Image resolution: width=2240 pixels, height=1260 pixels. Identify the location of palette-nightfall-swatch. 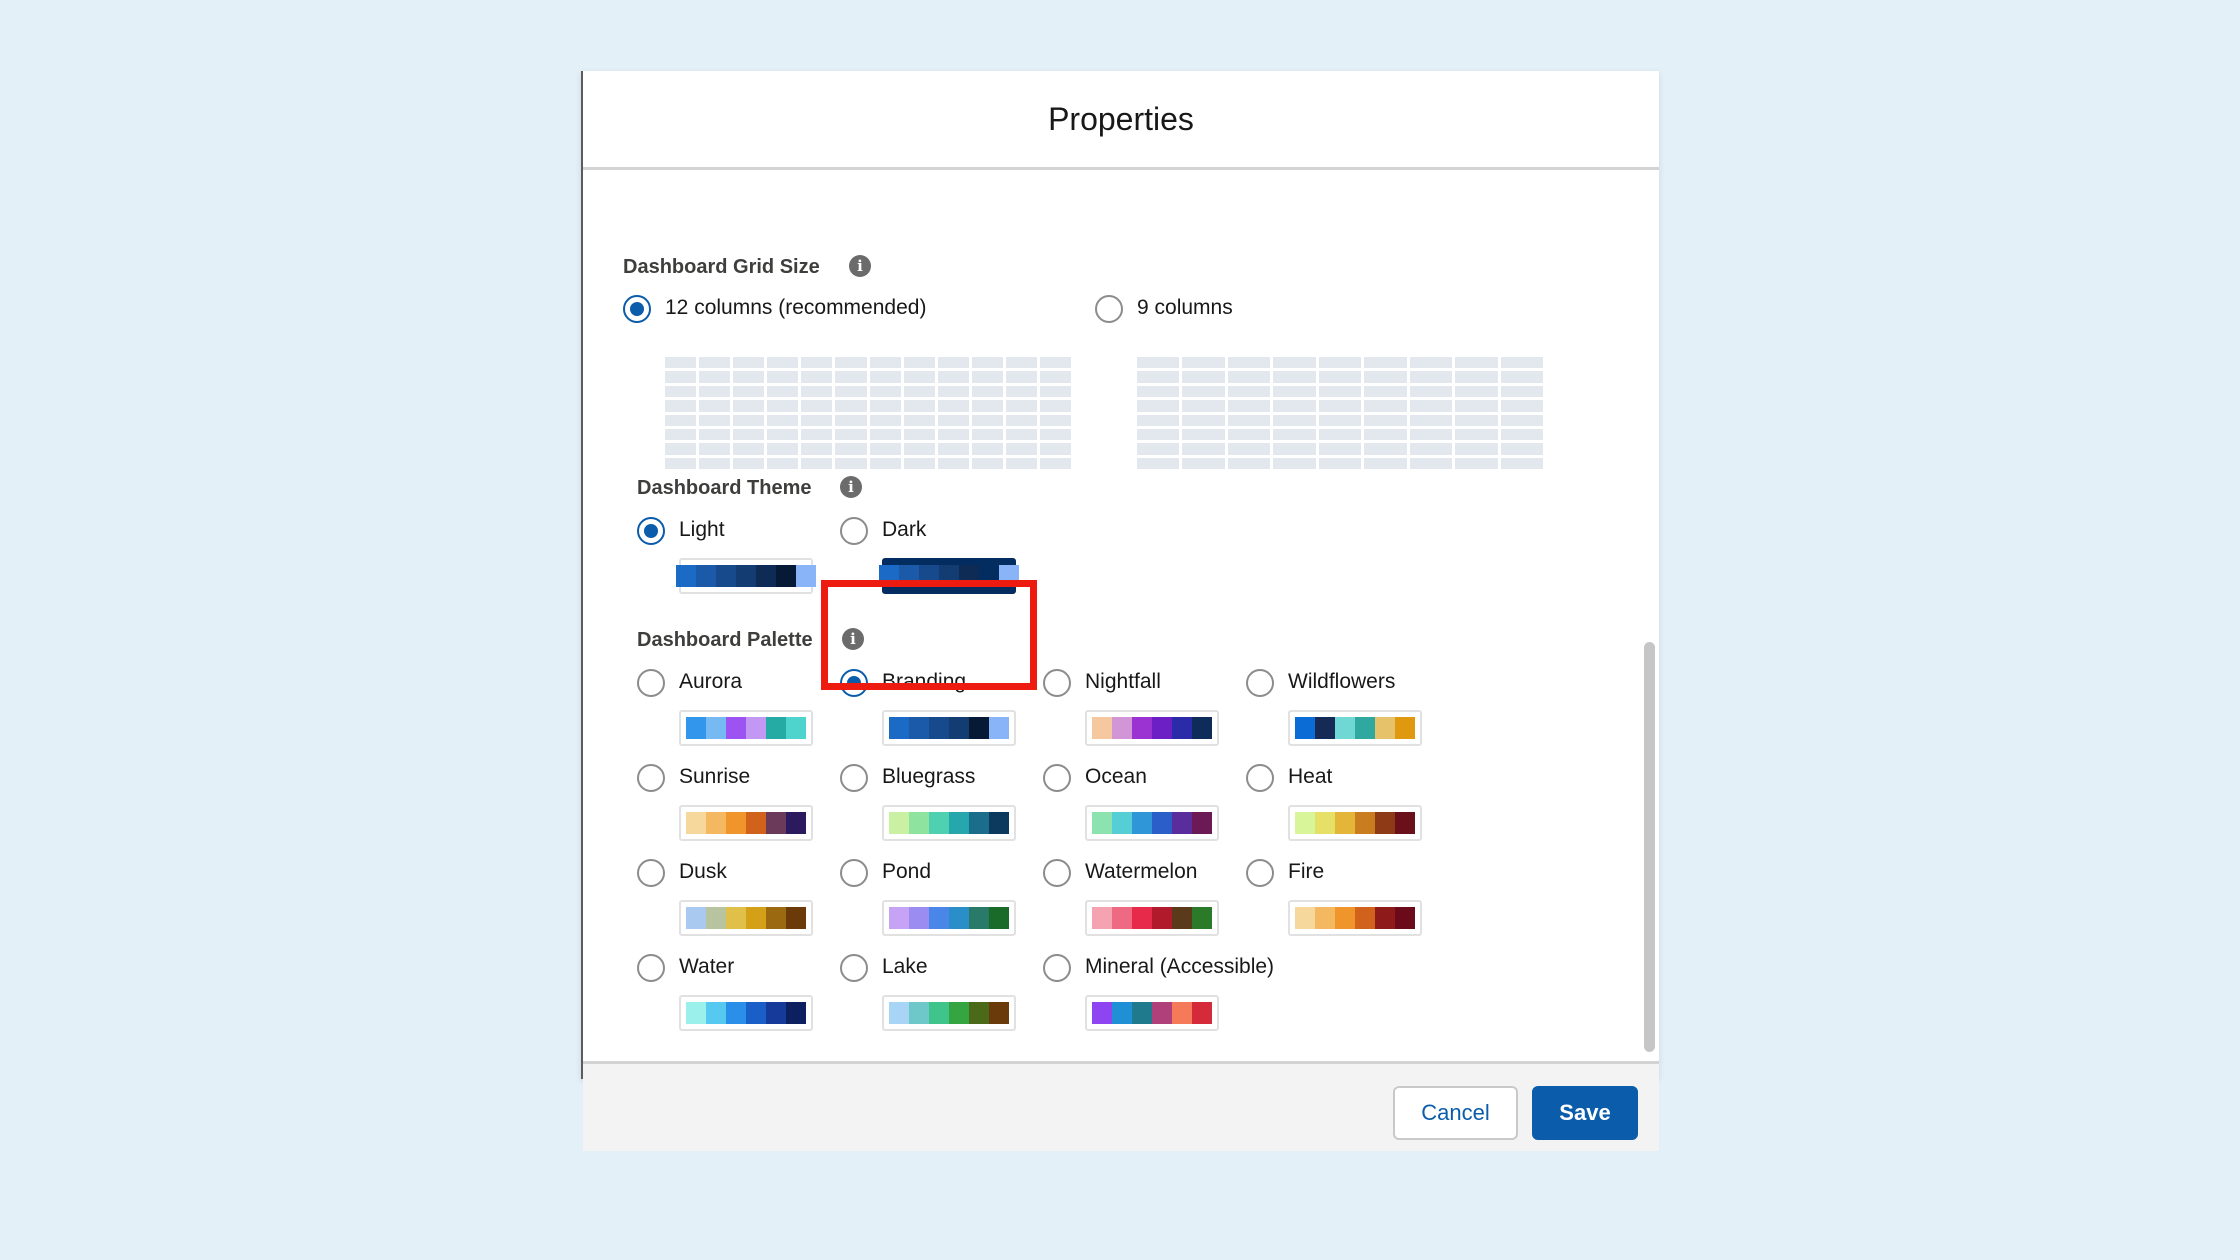
(1152, 728).